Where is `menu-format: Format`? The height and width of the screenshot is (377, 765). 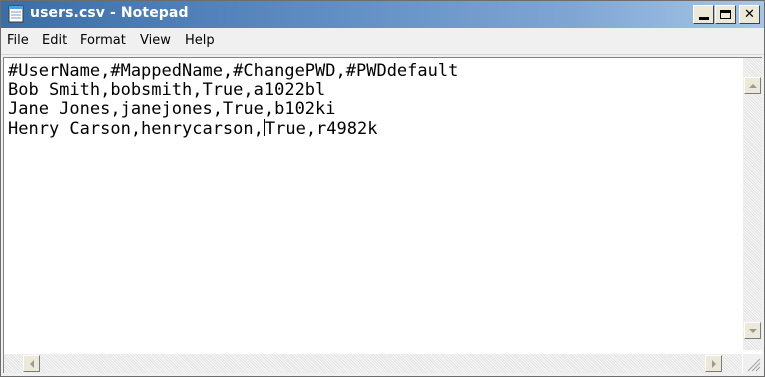
menu-format: Format is located at coordinates (103, 40).